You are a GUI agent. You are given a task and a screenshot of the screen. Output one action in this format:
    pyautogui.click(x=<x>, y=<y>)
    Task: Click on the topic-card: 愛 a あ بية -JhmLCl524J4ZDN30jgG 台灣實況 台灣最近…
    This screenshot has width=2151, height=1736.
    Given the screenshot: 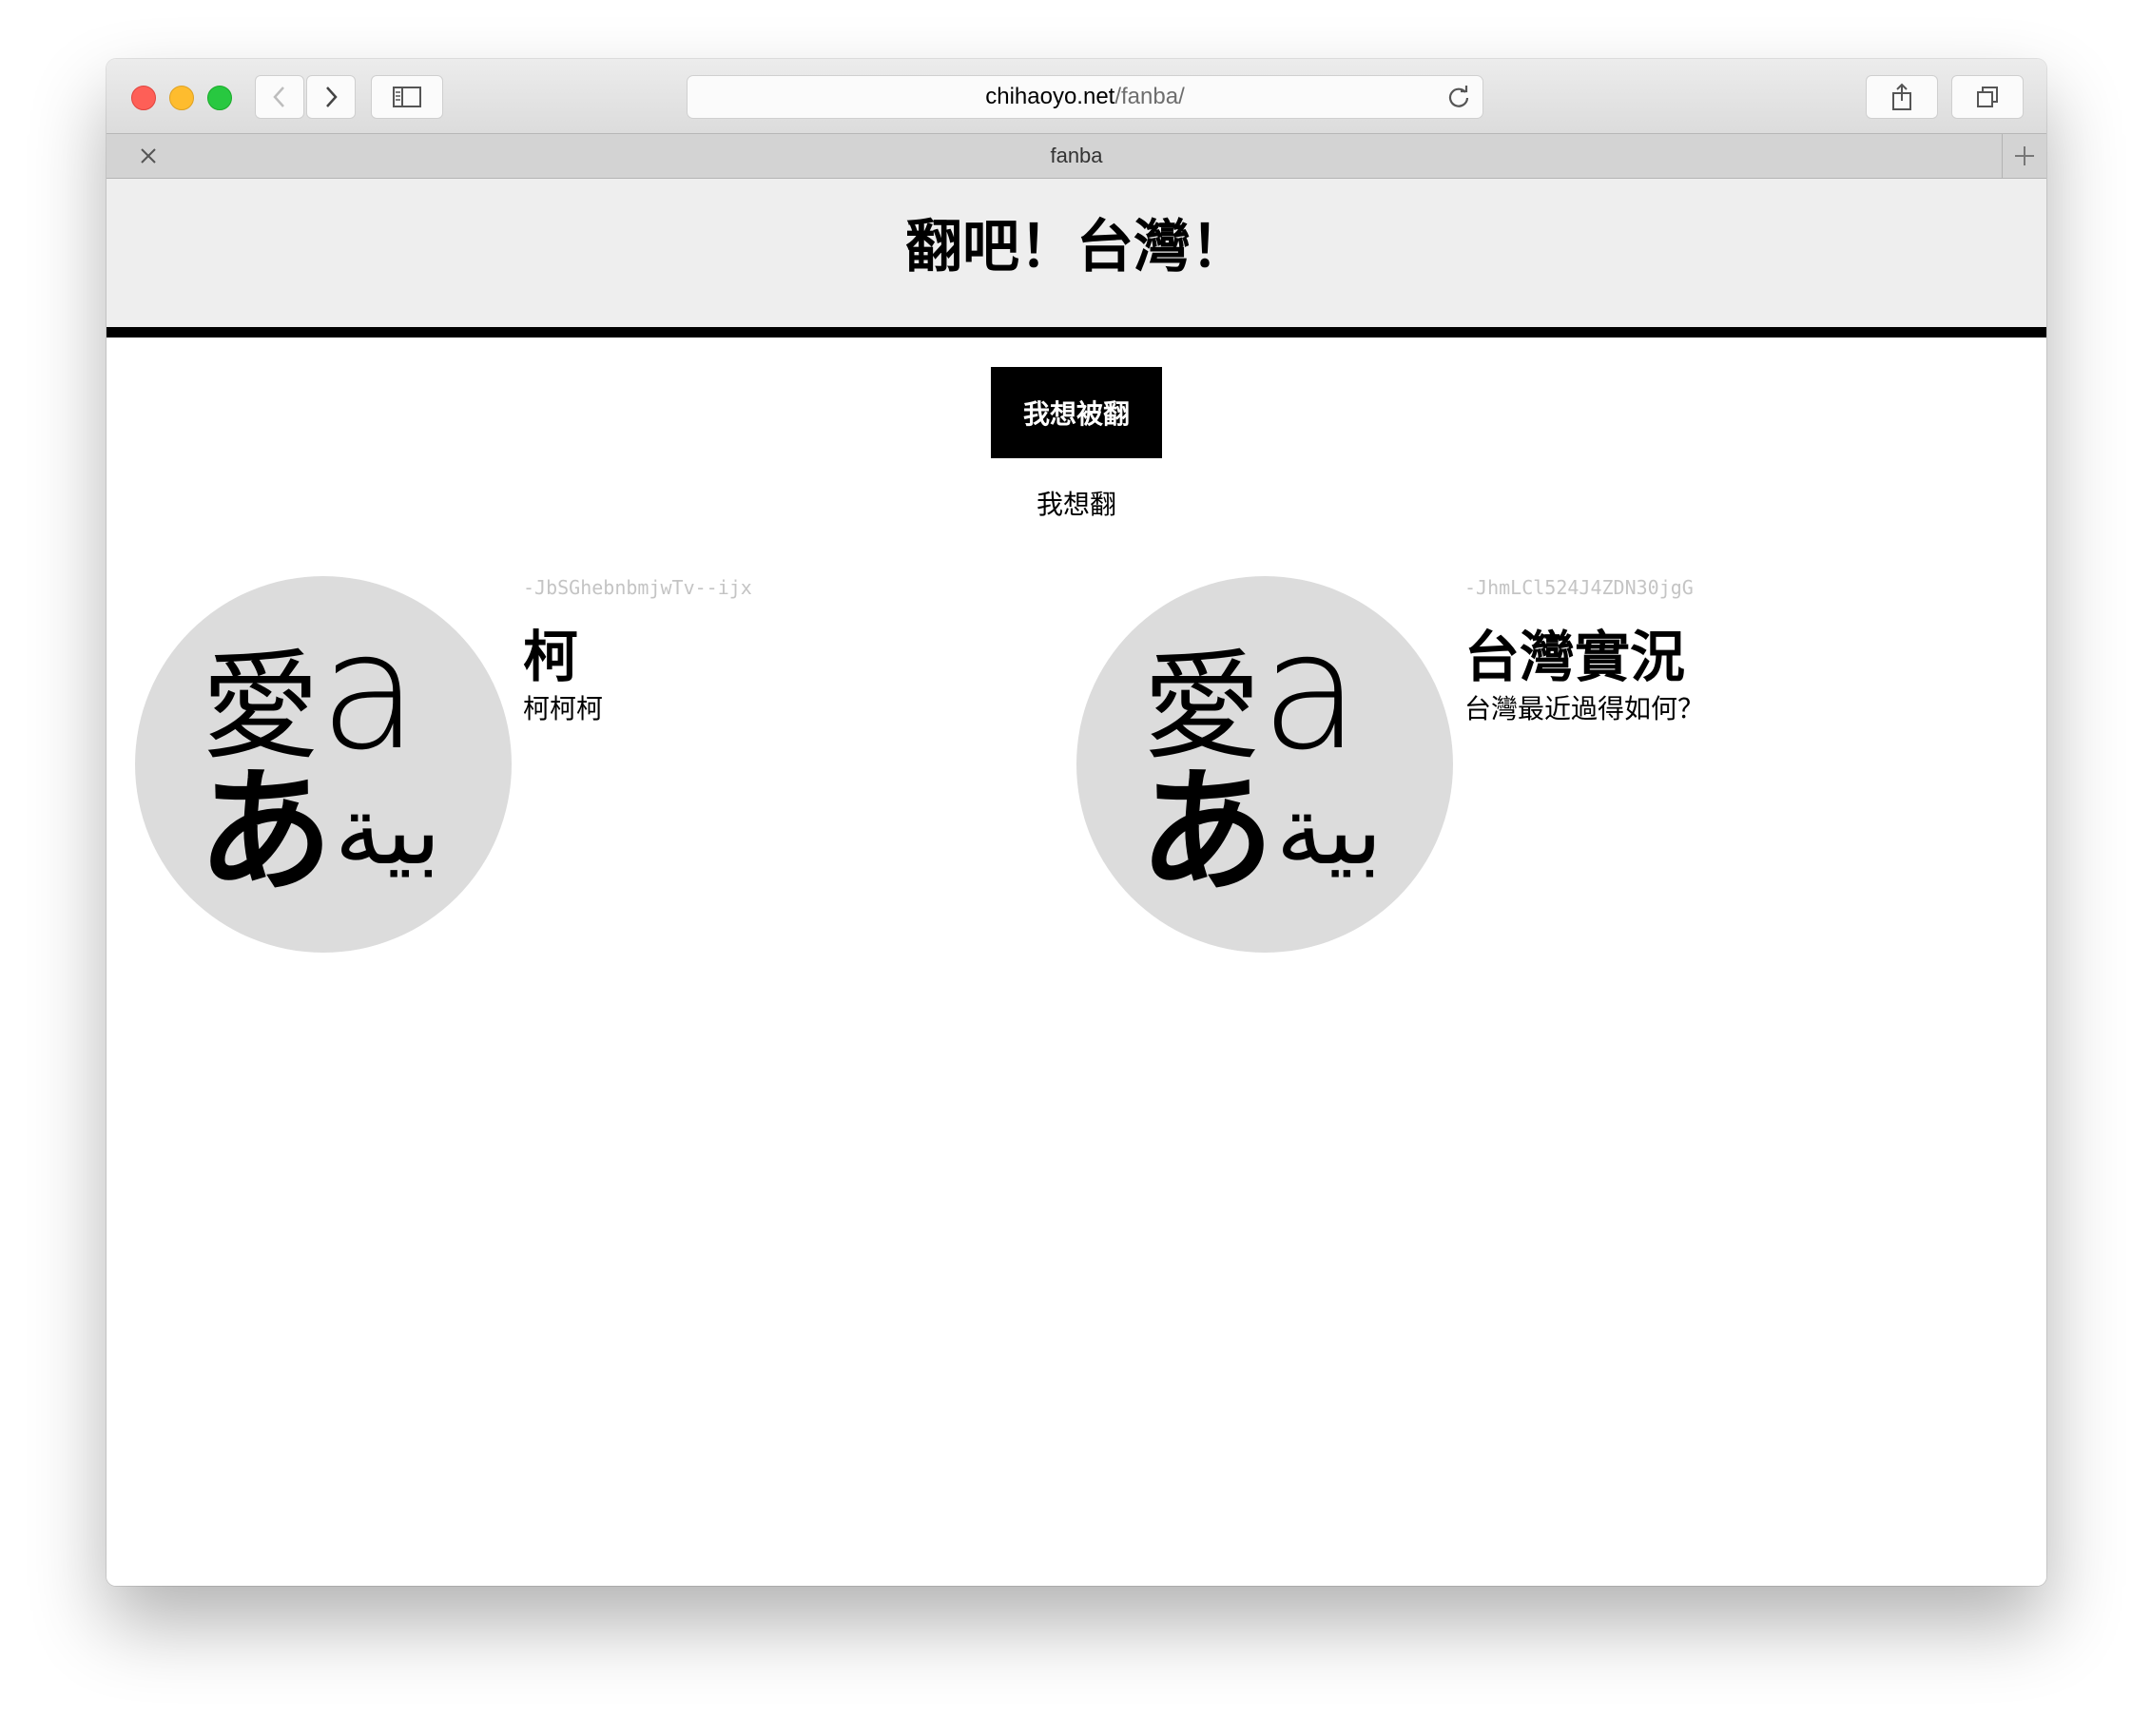 What is the action you would take?
    pyautogui.click(x=1456, y=776)
    